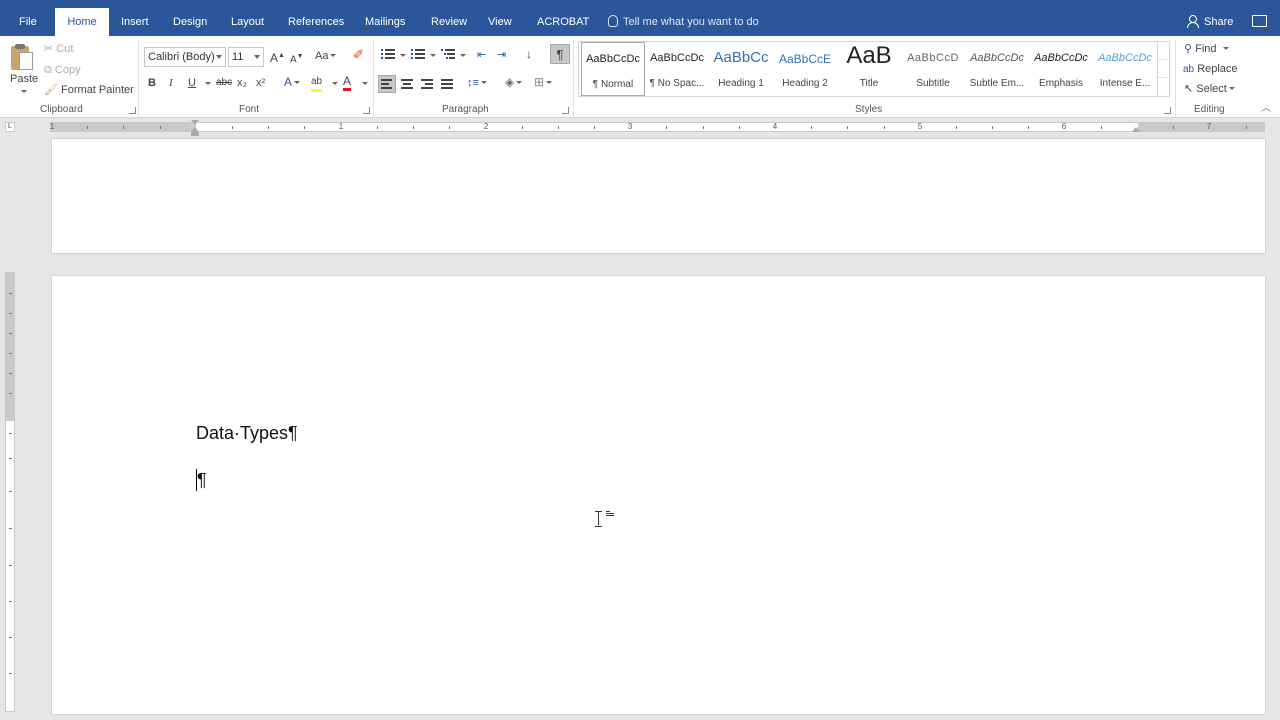 The height and width of the screenshot is (720, 1280). Describe the element at coordinates (388, 54) in the screenshot. I see `bullets-icon` at that location.